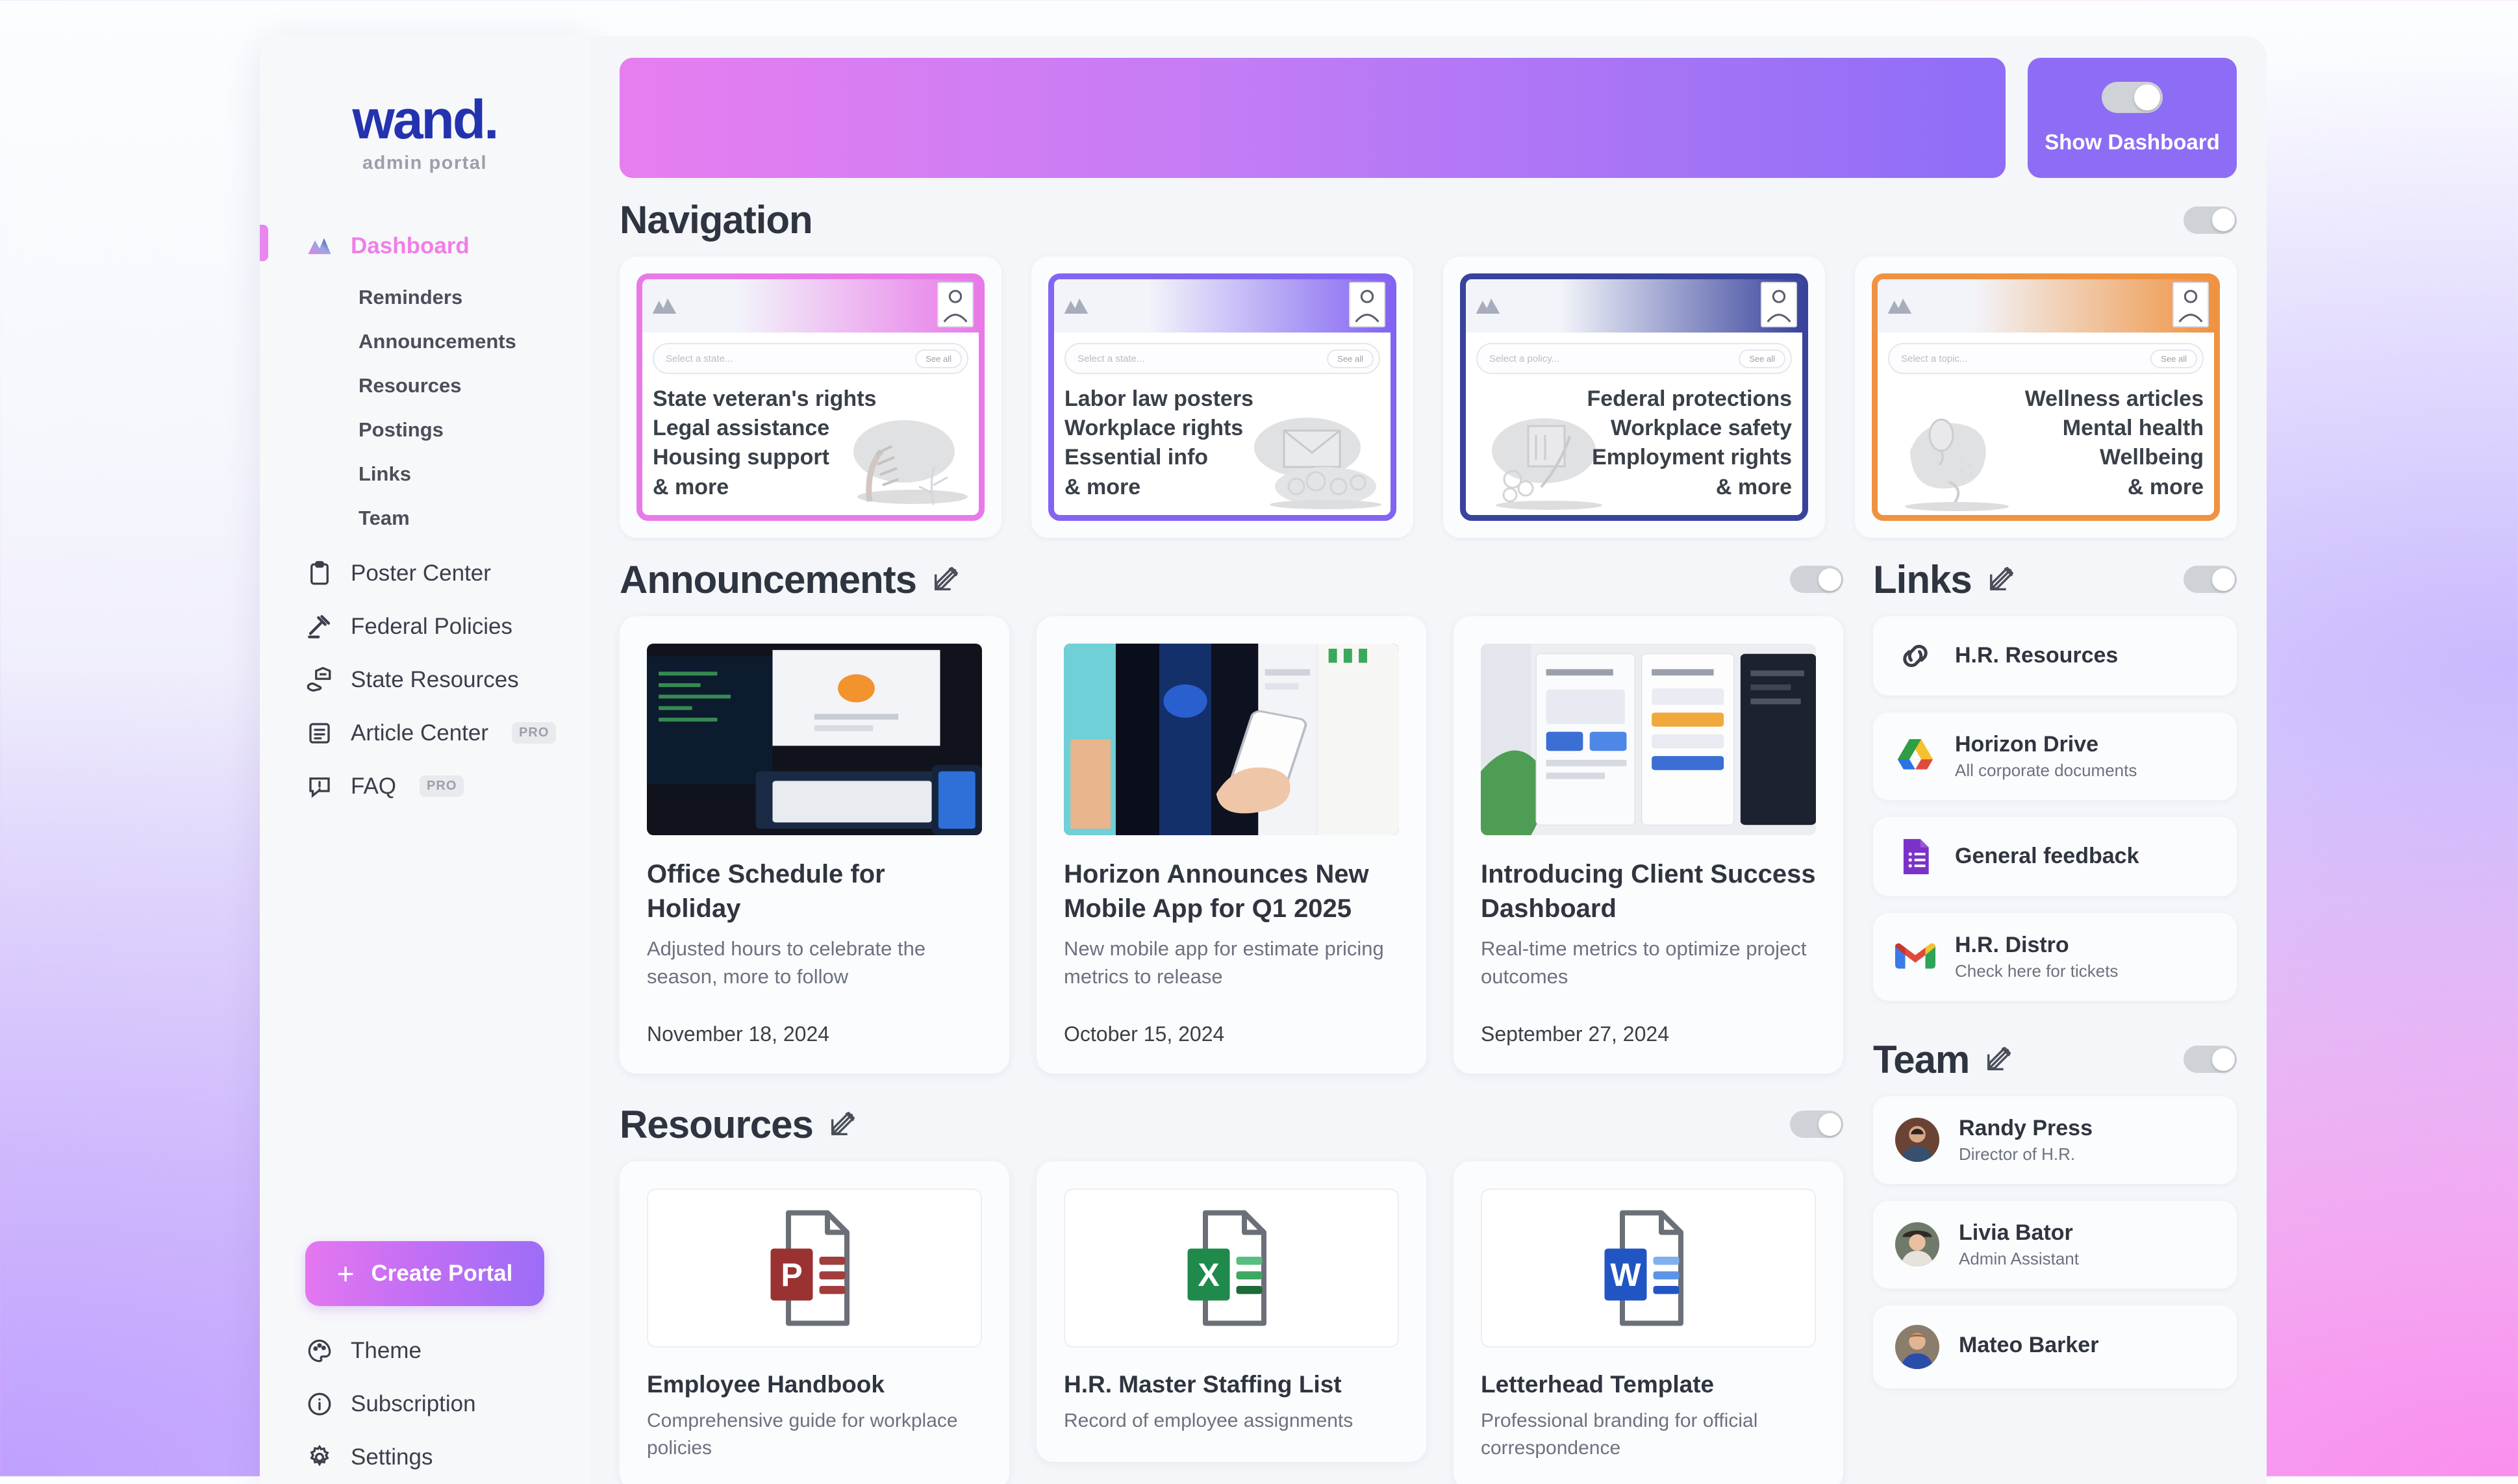 This screenshot has height=1484, width=2518. Describe the element at coordinates (2210, 1060) in the screenshot. I see `team-toggle` at that location.